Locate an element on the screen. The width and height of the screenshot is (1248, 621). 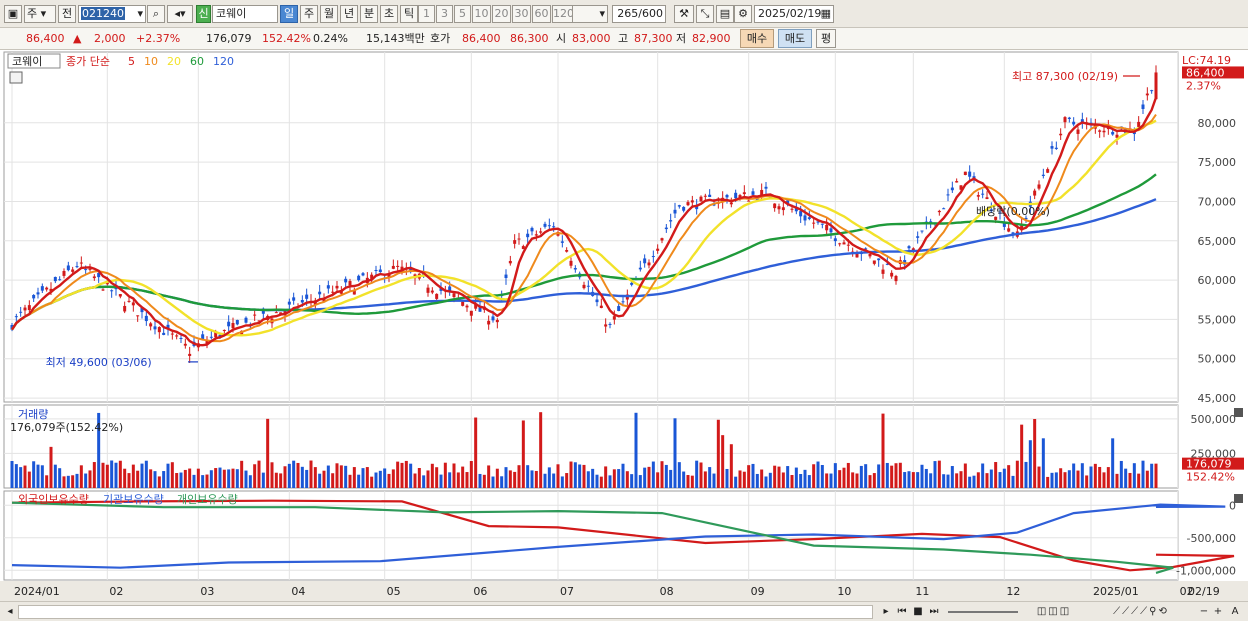
scroll-right-icon: ▸ is located at coordinates (886, 612).